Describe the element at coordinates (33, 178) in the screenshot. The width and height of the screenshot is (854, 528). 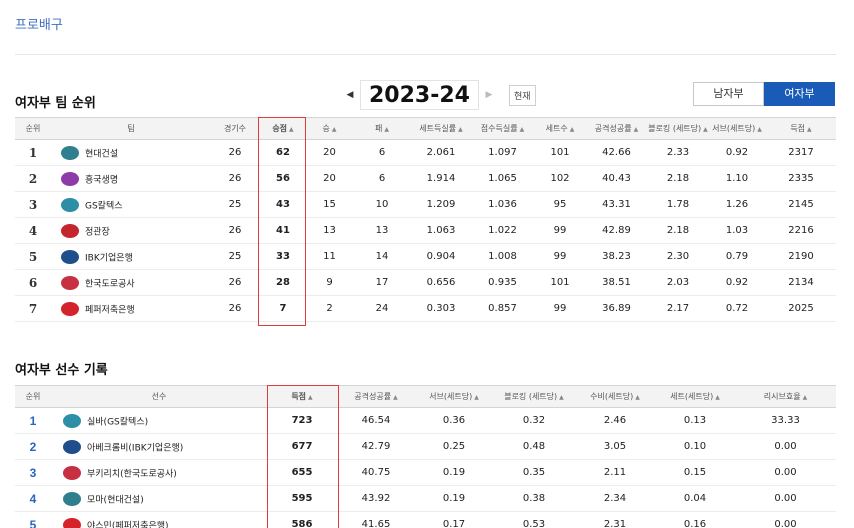
I see `rank-cell: 2` at that location.